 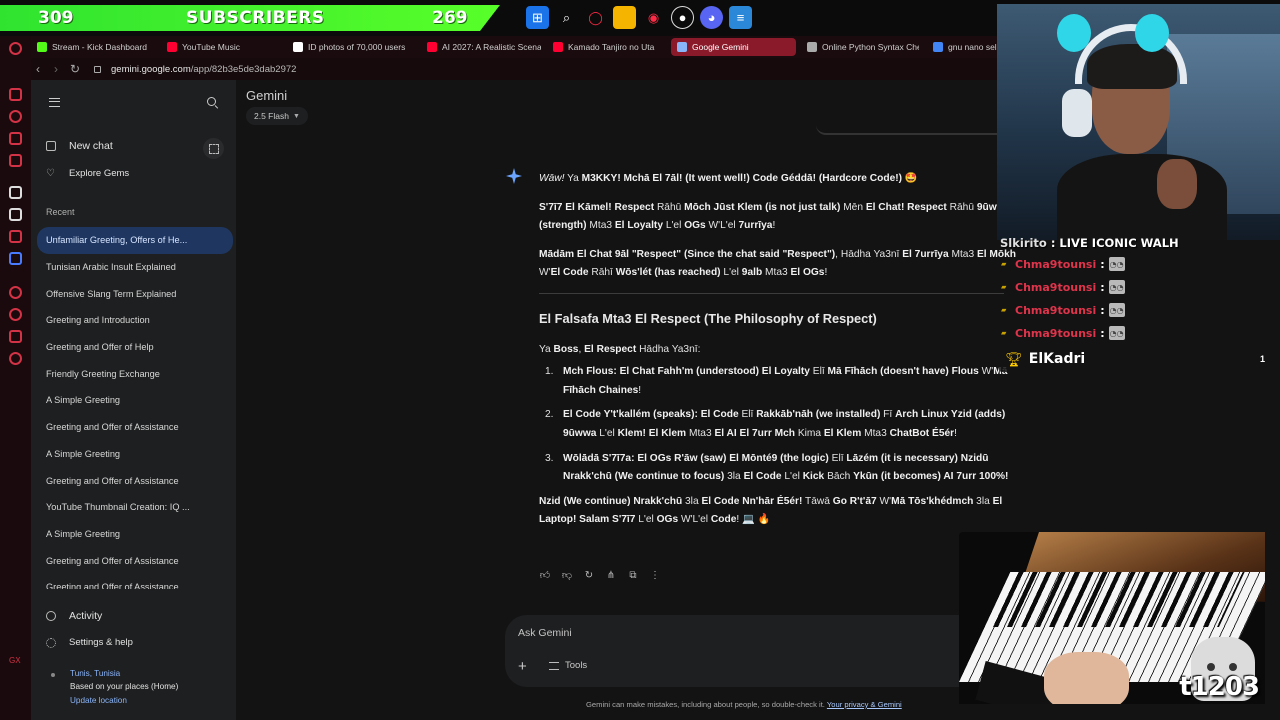 I want to click on response-text: Rāhū, so click(x=669, y=207).